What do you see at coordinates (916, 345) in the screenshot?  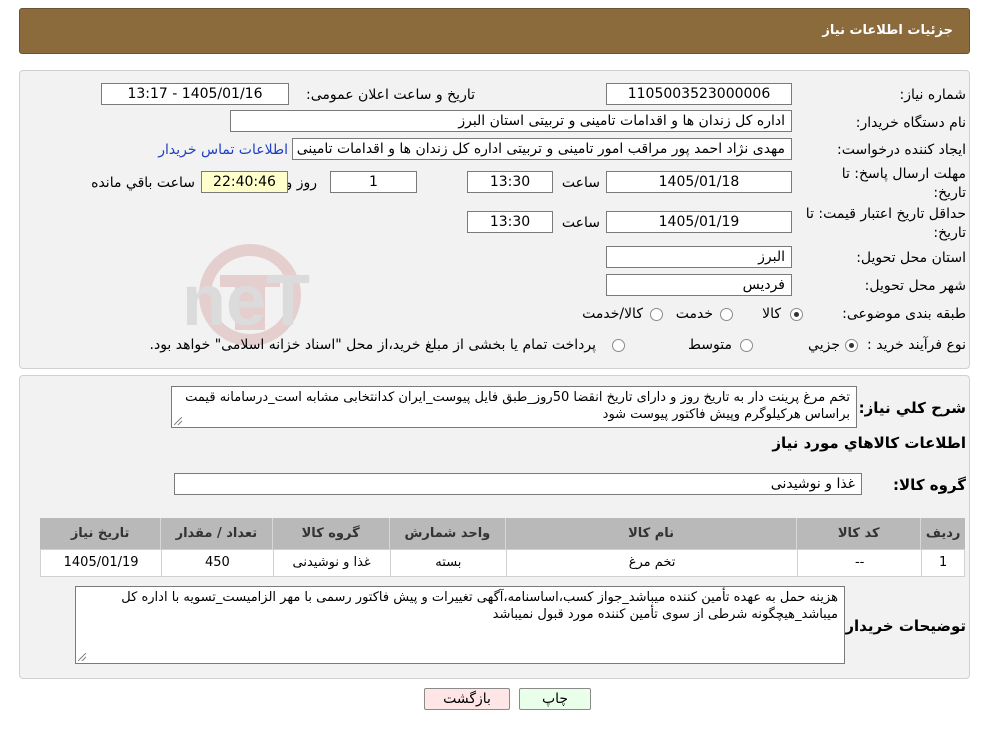 I see `purchase-type-label: نوع فرآیند خرید :` at bounding box center [916, 345].